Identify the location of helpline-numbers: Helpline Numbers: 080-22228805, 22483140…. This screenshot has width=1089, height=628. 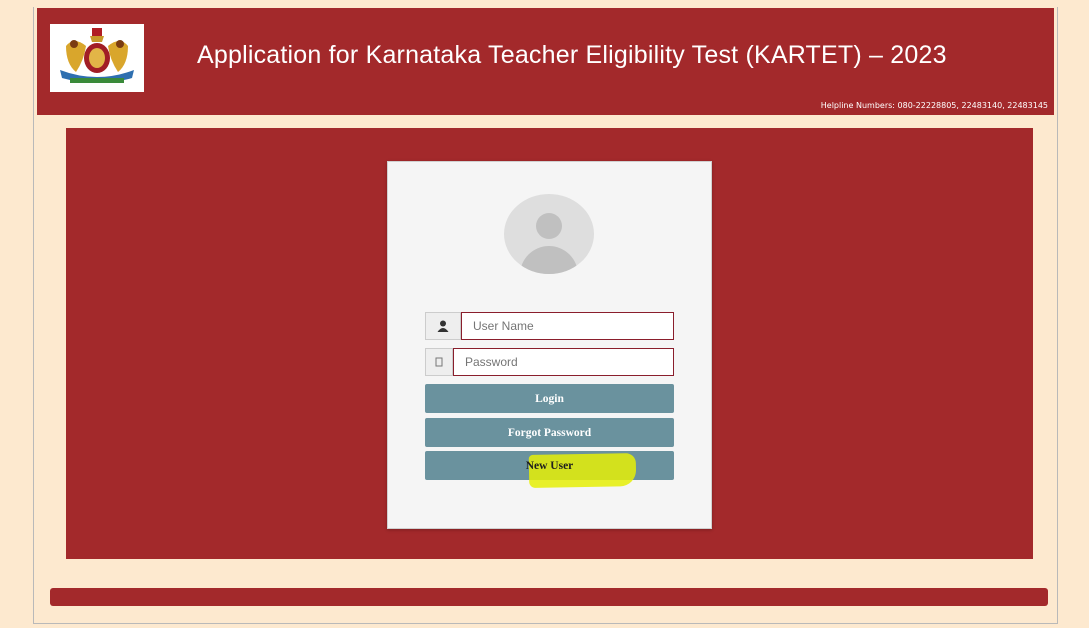
(934, 105).